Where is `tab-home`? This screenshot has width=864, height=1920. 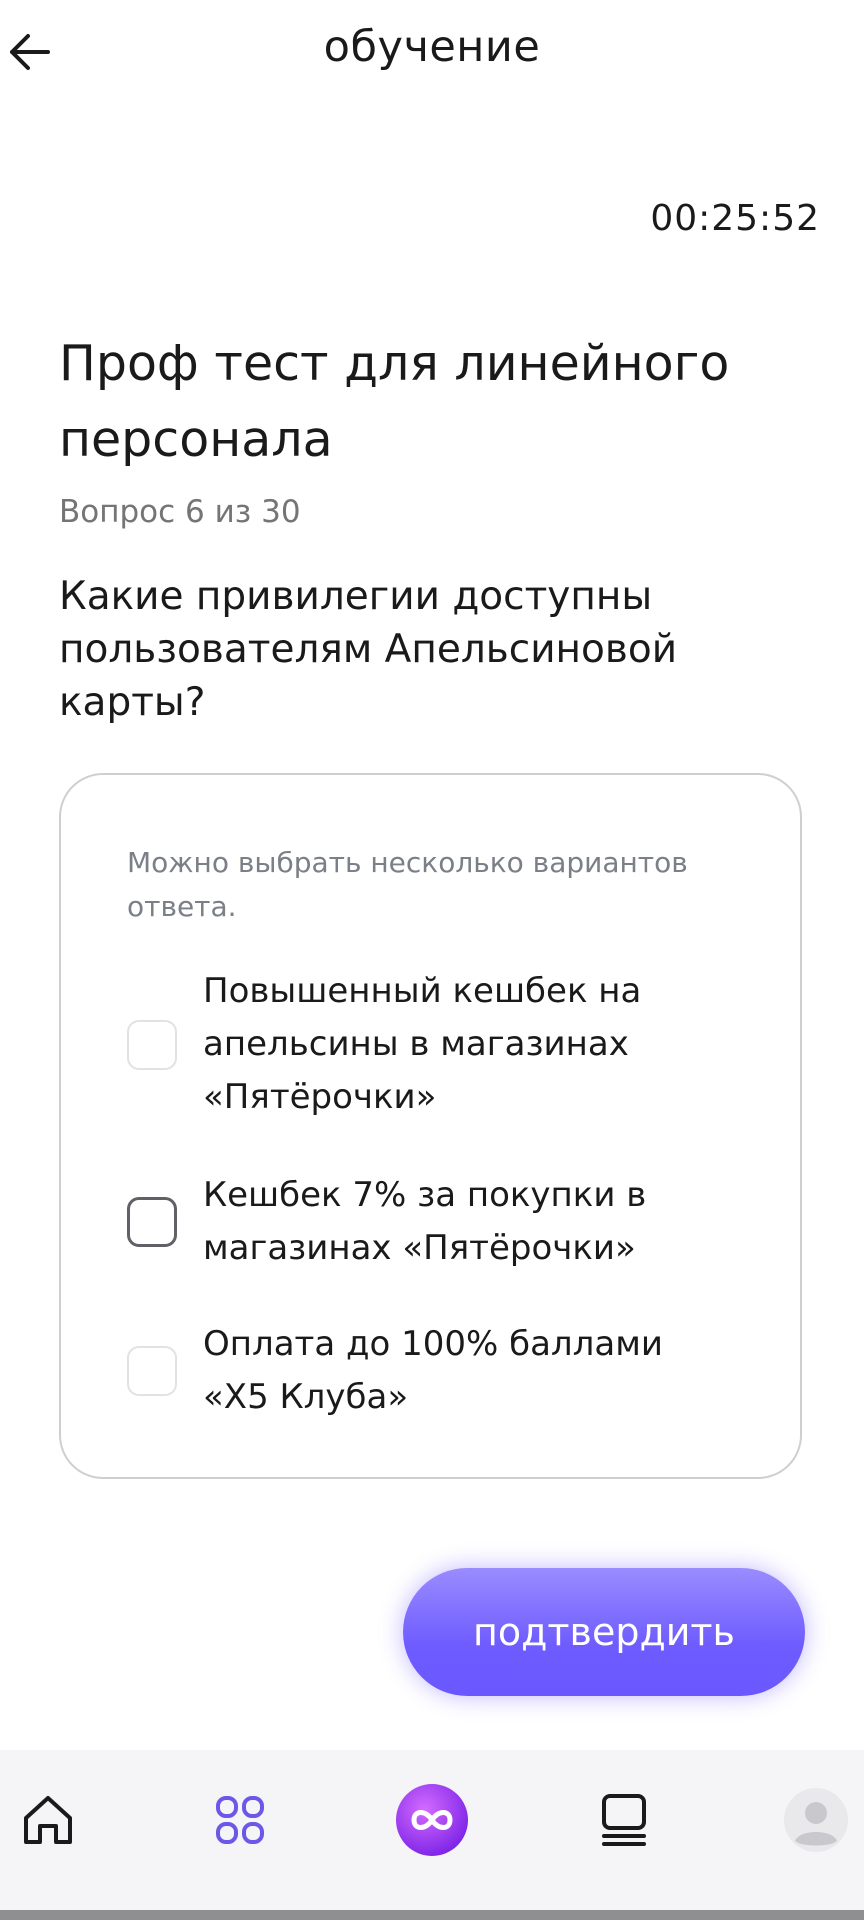 tab-home is located at coordinates (48, 1820).